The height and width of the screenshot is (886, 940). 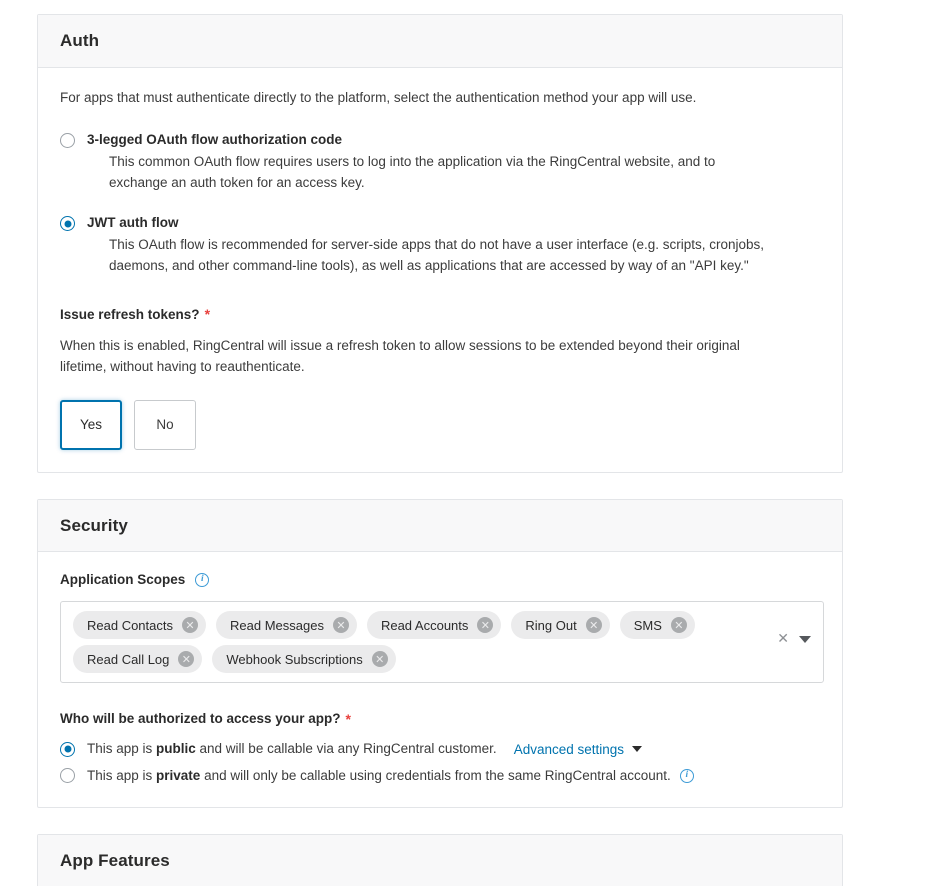 I want to click on scope-chip-label: Webhook Subscriptions, so click(x=294, y=659).